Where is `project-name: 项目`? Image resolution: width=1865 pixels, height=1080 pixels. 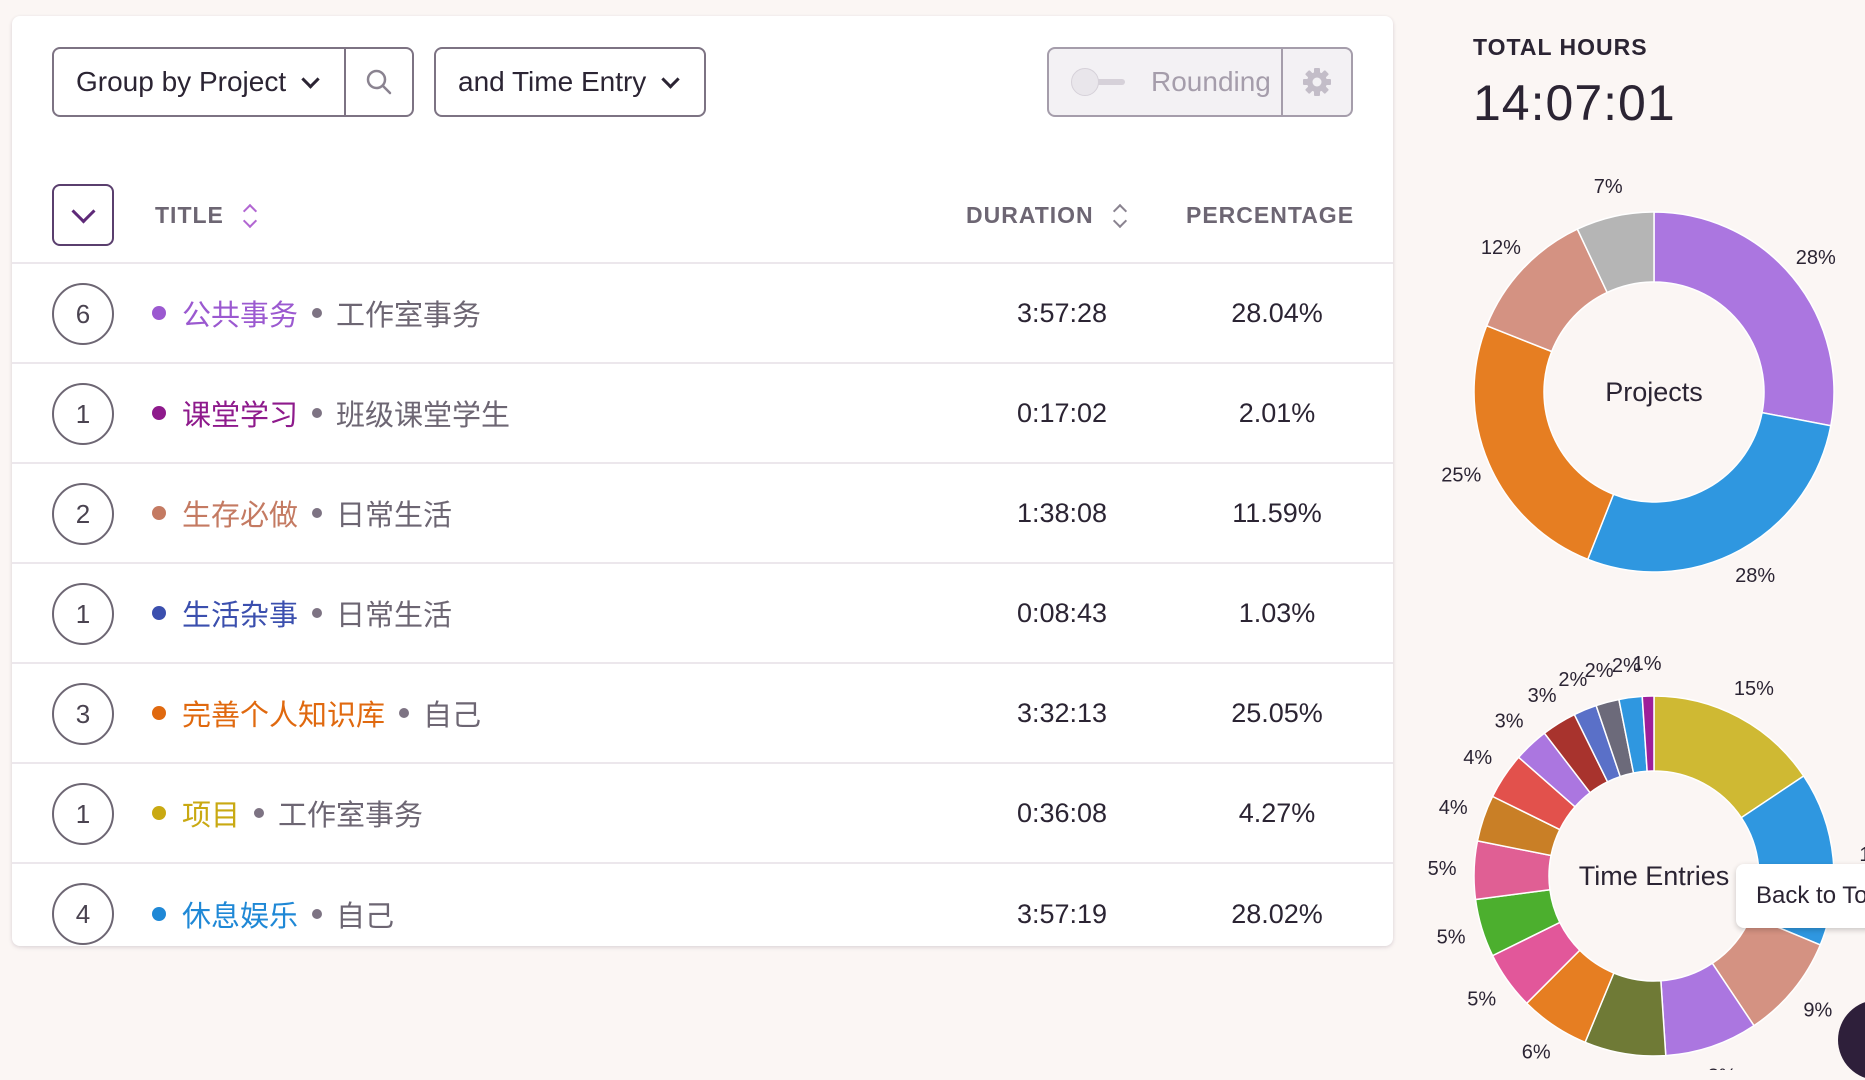 project-name: 项目 is located at coordinates (211, 816).